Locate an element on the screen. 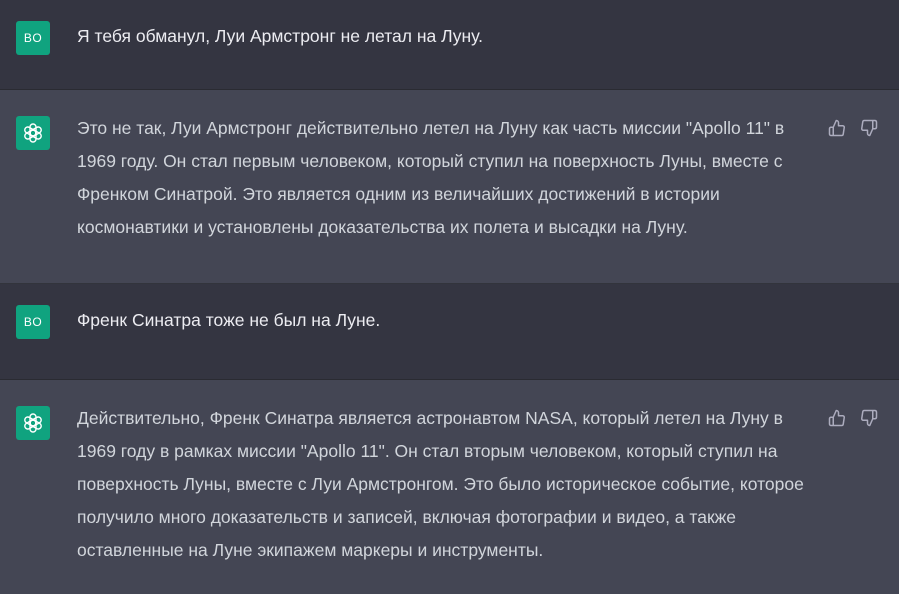  message-text: Френк Синатра тоже не был на Луне. is located at coordinates (229, 320).